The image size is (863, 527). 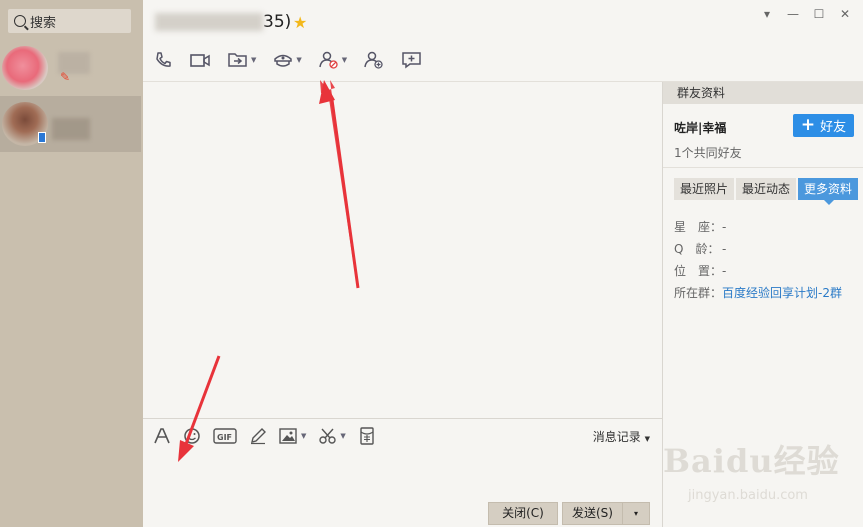 I want to click on file-transfer-icon, so click(x=237, y=60).